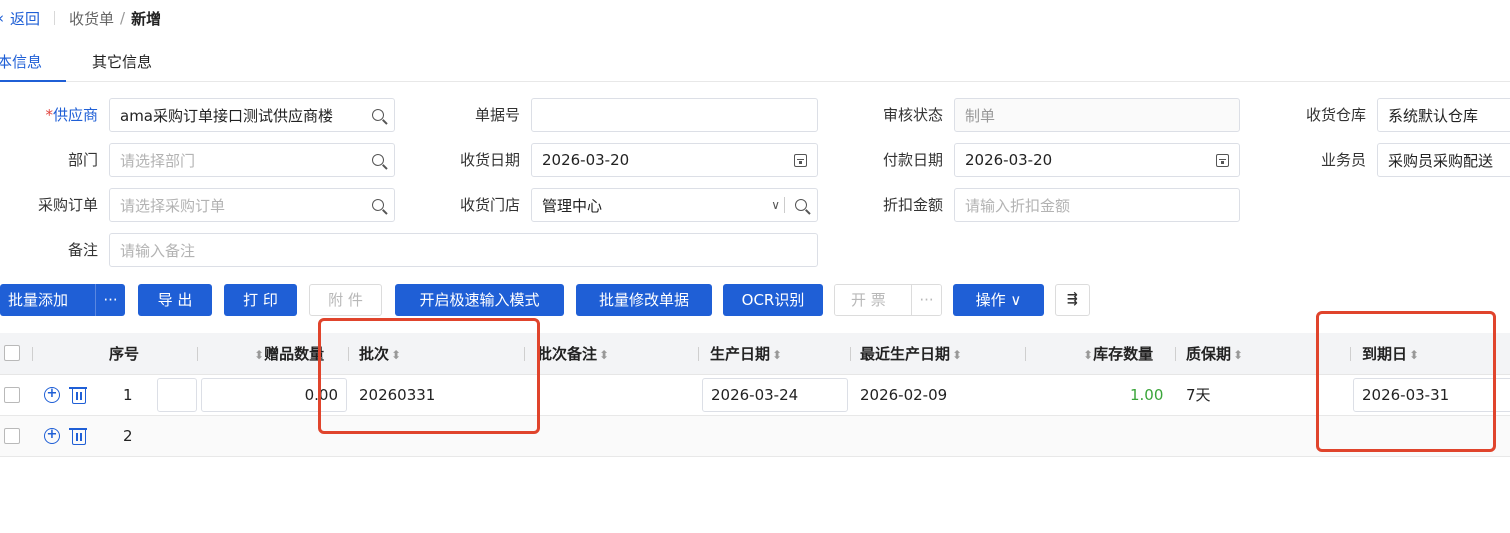 The image size is (1510, 533). Describe the element at coordinates (82, 250) in the screenshot. I see `remark-label: 备注` at that location.